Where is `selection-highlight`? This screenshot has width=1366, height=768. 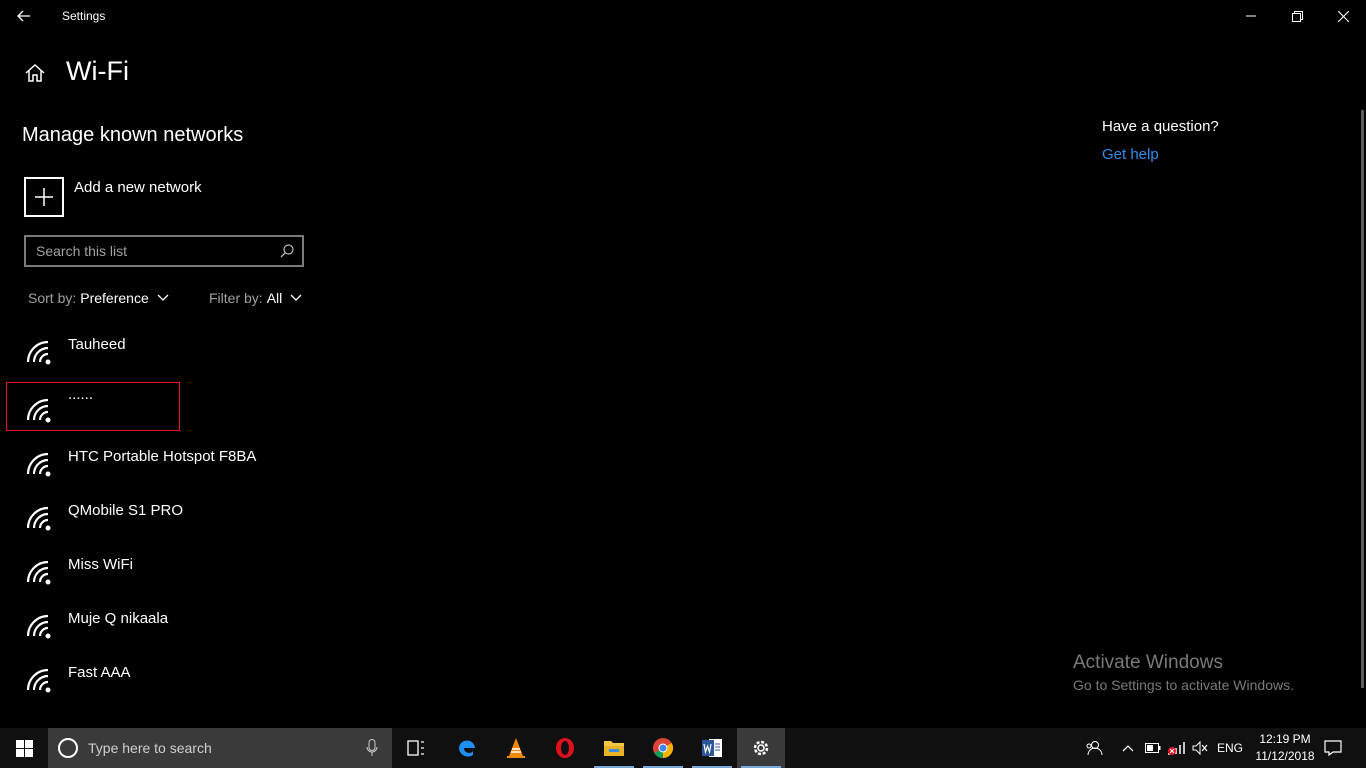
selection-highlight is located at coordinates (93, 406).